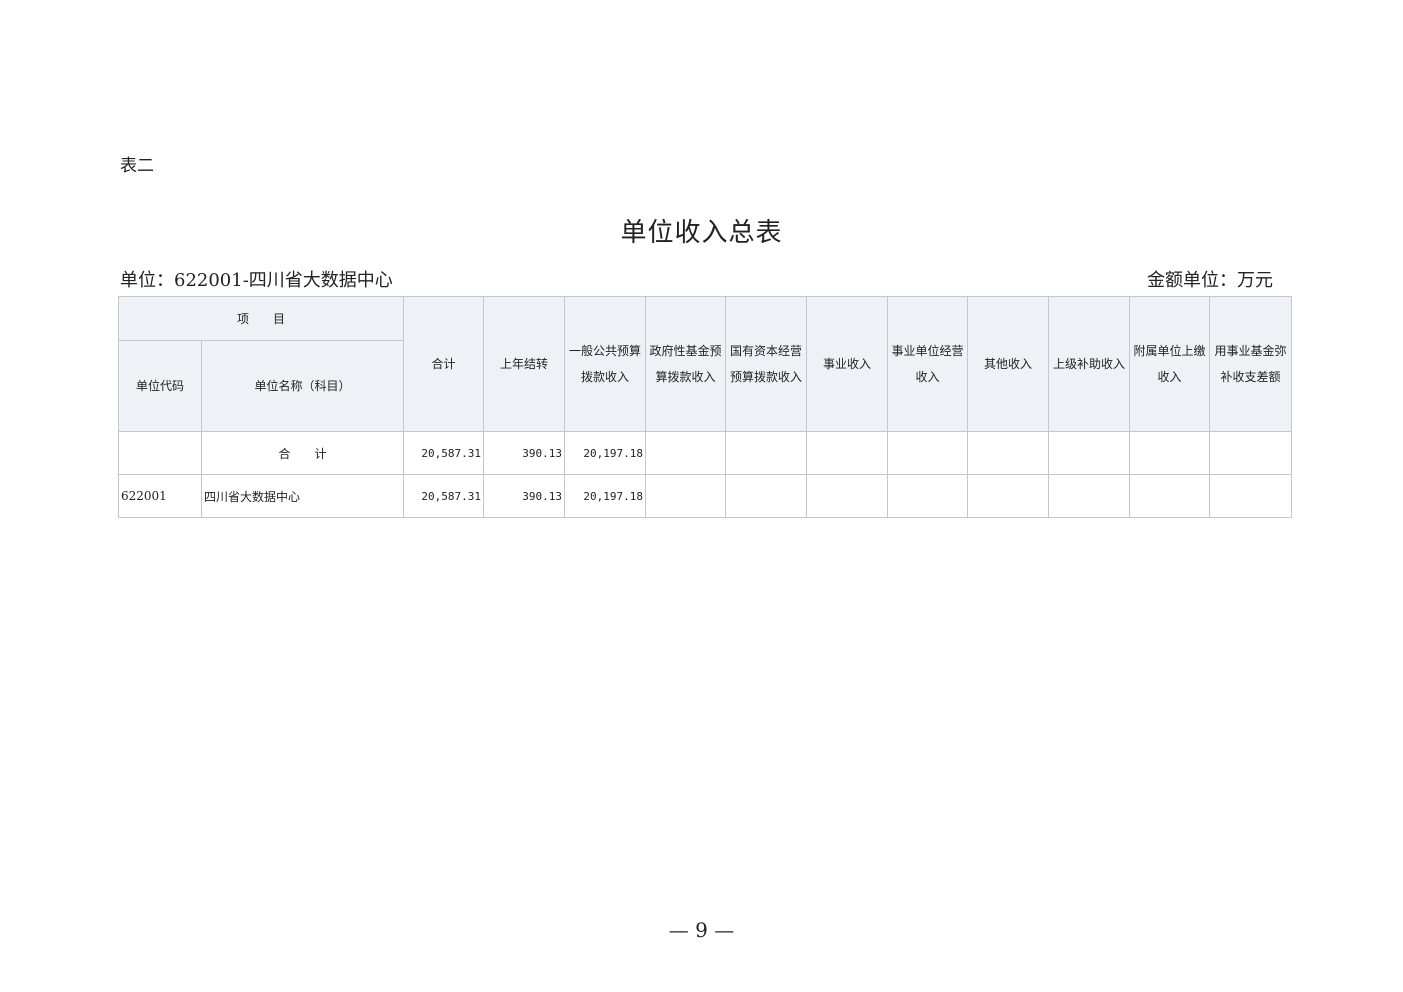 This screenshot has height=992, width=1403. Describe the element at coordinates (1089, 364) in the screenshot. I see `header-superior-subsidy: 上级补助收入` at that location.